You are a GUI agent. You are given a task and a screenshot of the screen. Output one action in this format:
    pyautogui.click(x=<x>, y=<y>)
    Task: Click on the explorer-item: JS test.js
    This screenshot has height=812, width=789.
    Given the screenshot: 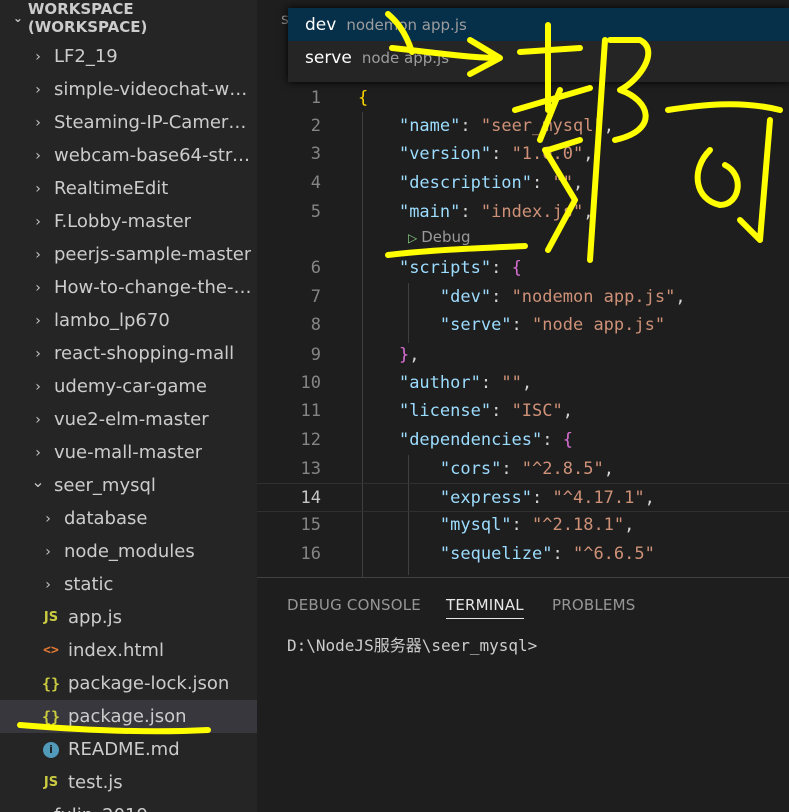 What is the action you would take?
    pyautogui.click(x=128, y=782)
    